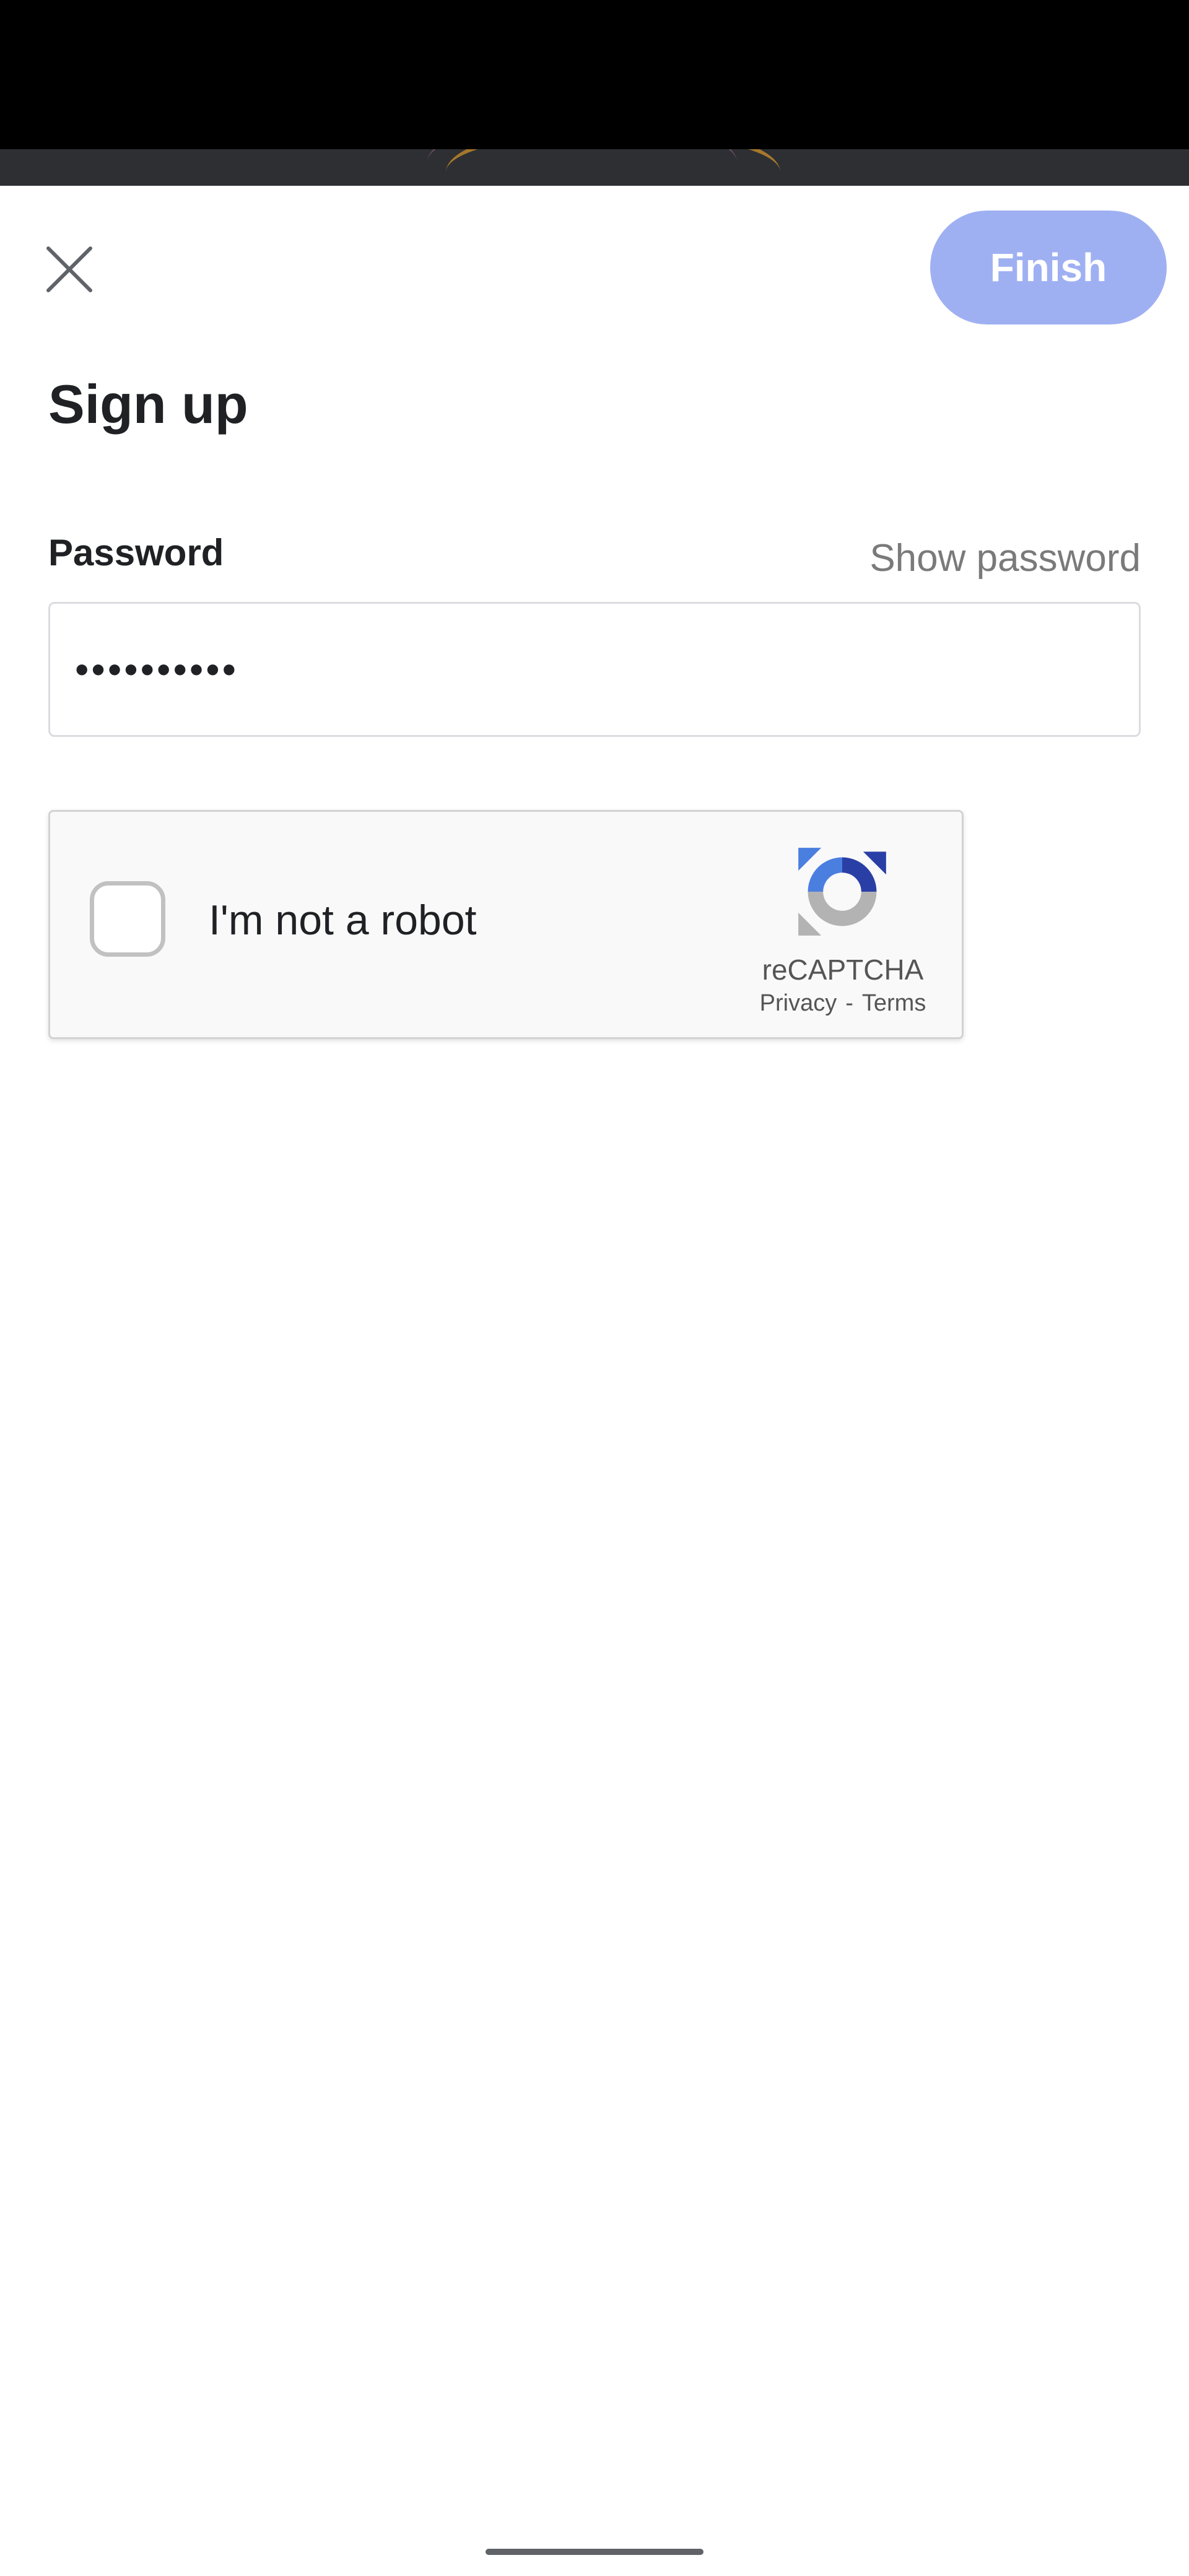 The height and width of the screenshot is (2576, 1189). I want to click on home-indicator, so click(594, 2552).